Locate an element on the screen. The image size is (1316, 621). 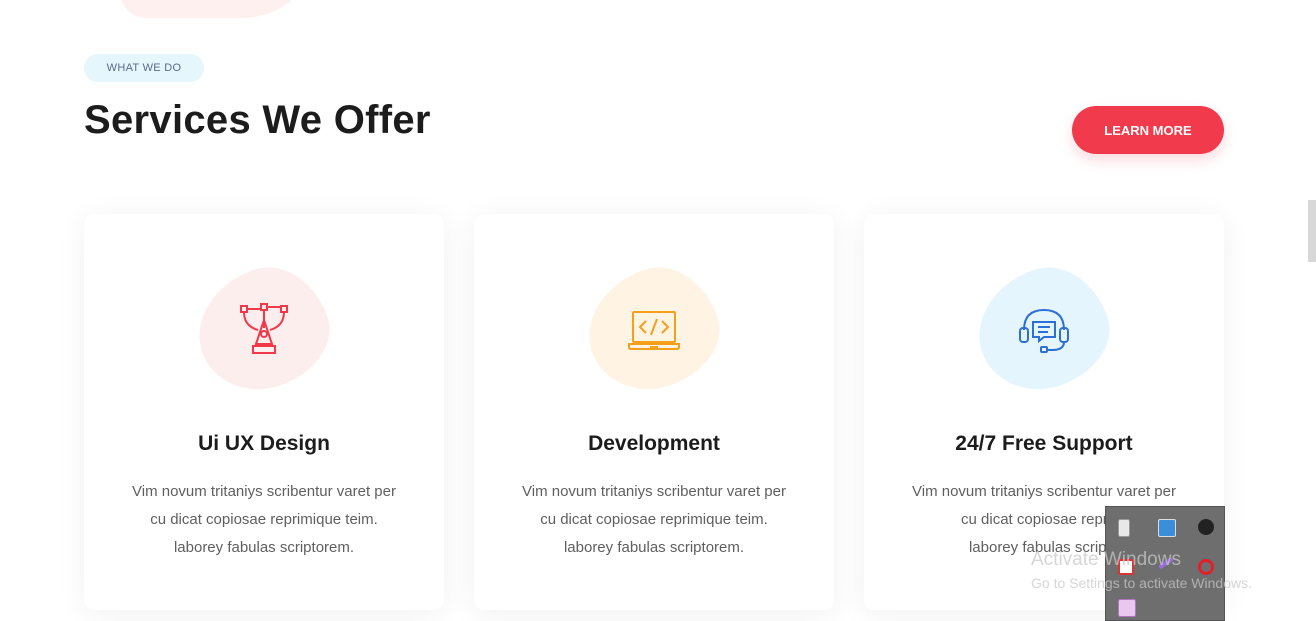
activation-watermark-title: Activate Windows is located at coordinates (1106, 559).